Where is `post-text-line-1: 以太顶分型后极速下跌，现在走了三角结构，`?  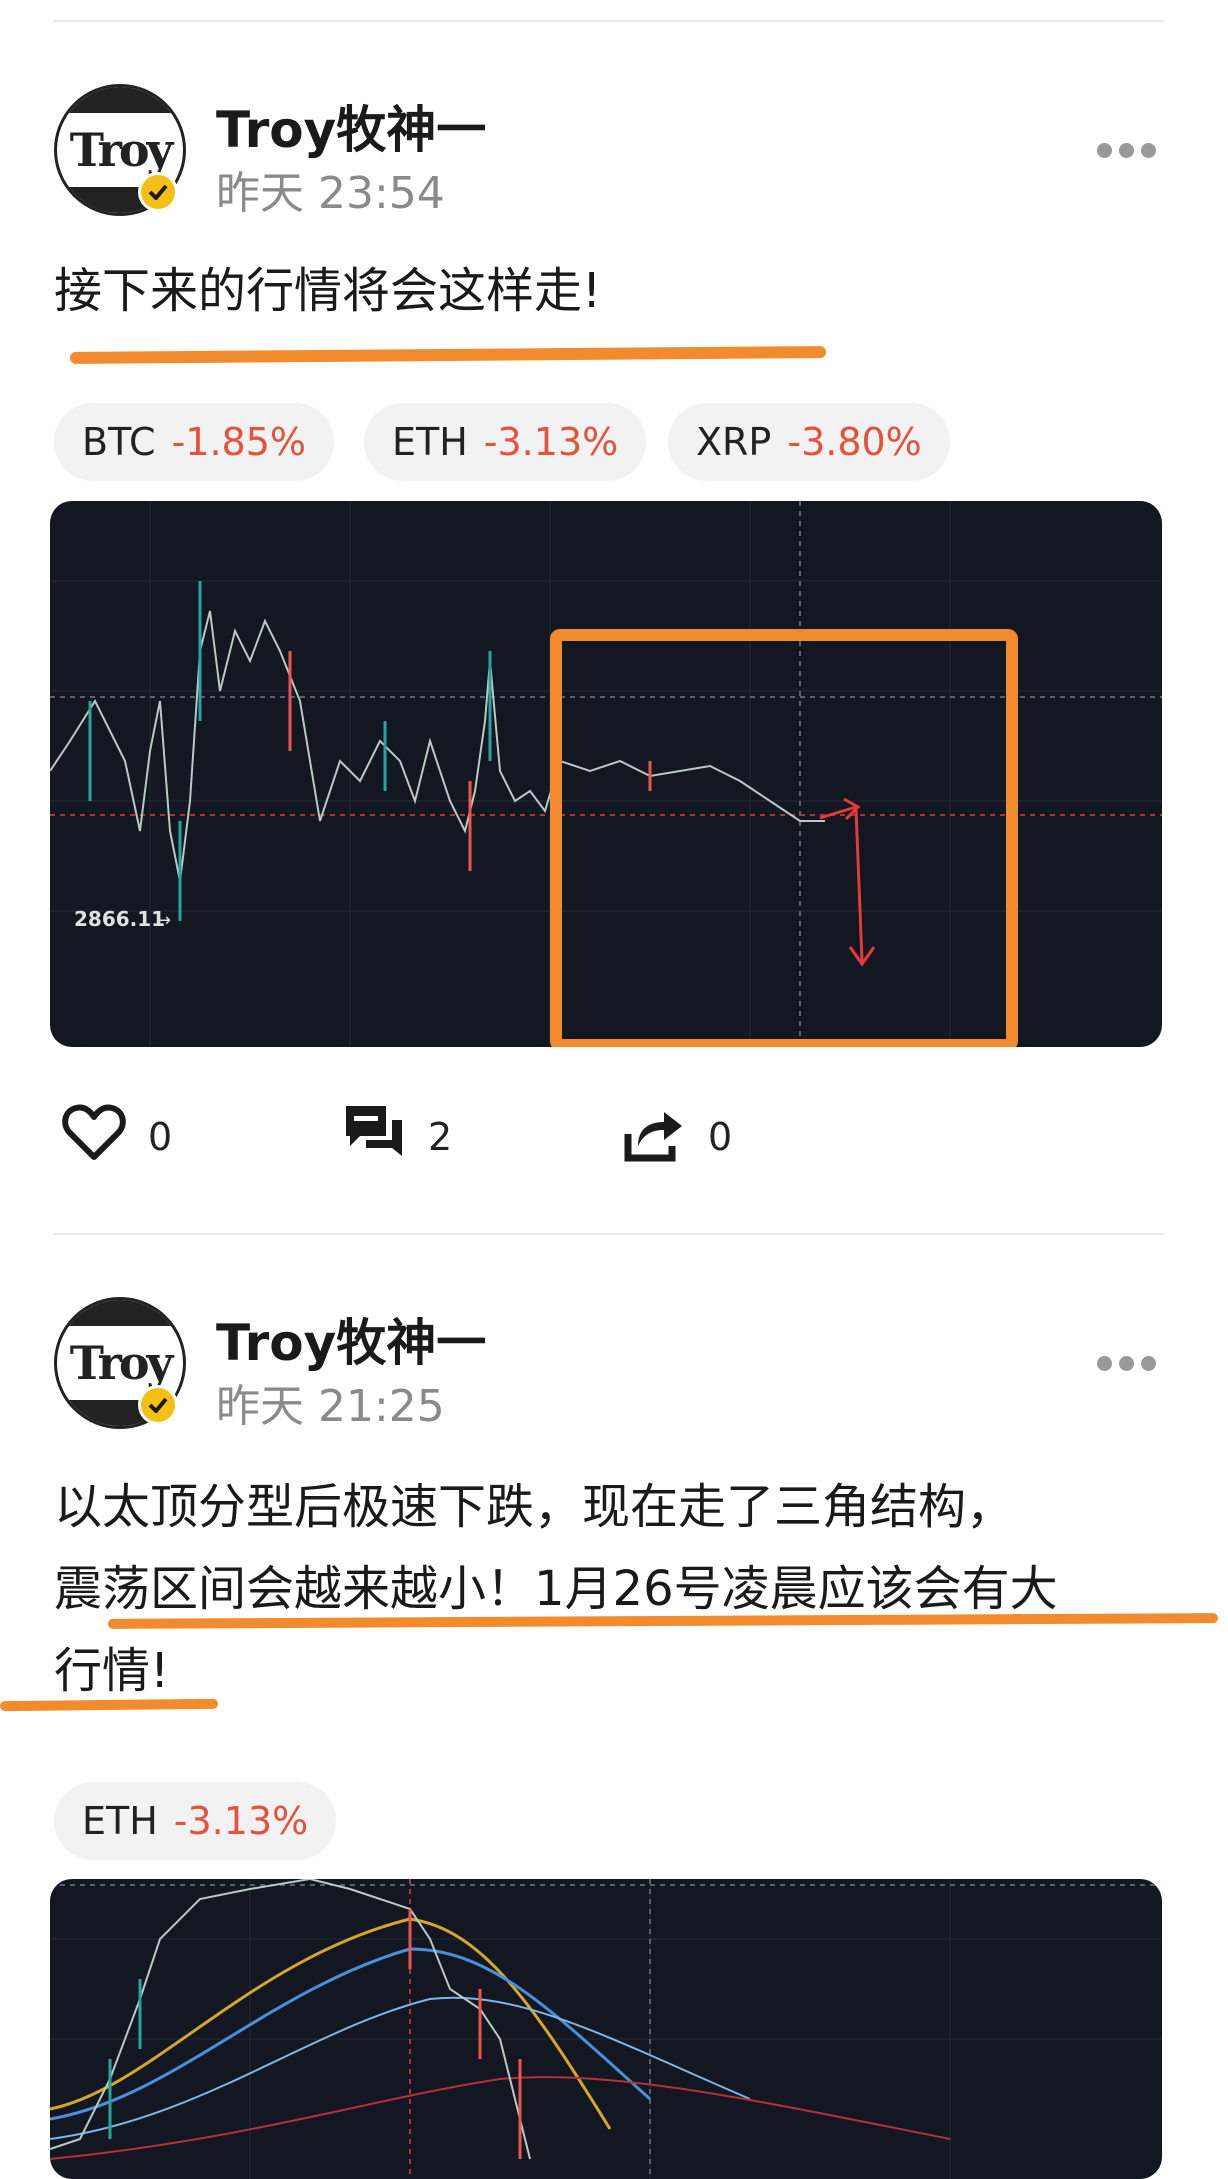 post-text-line-1: 以太顶分型后极速下跌，现在走了三角结构， is located at coordinates (534, 1507).